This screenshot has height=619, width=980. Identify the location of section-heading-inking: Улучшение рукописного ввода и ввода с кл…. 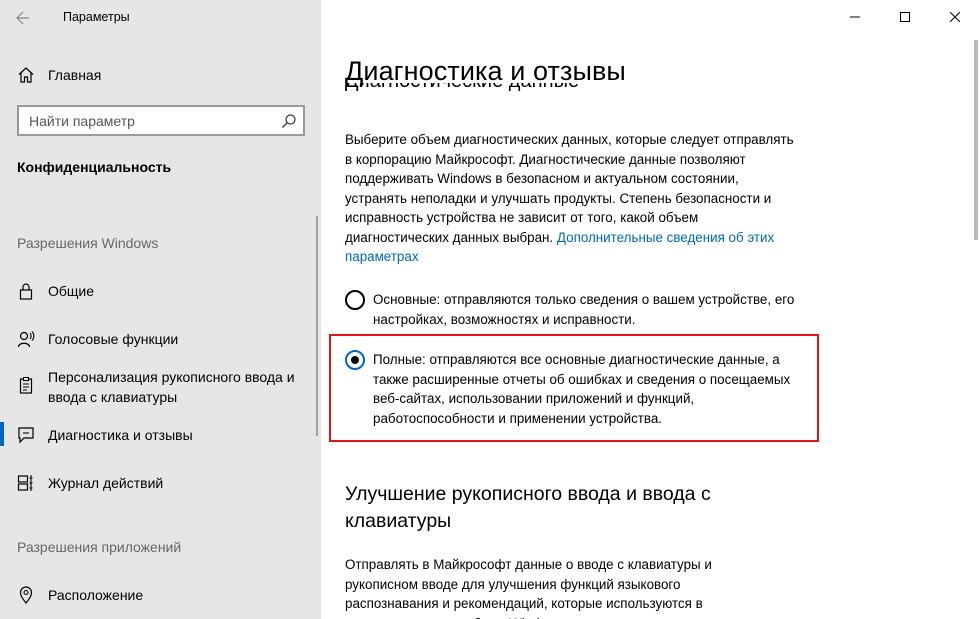
(528, 507).